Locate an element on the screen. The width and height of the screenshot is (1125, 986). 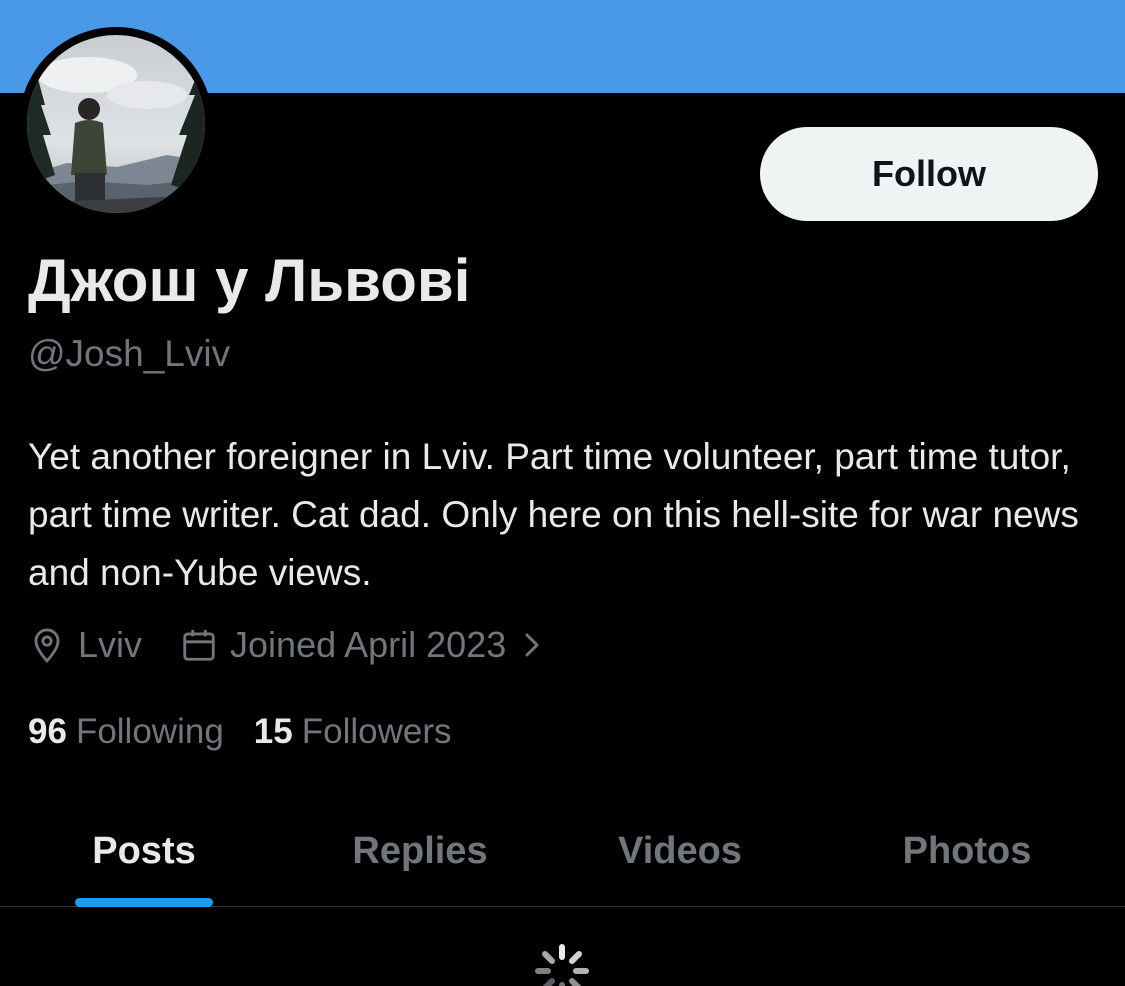
tab-photos: Photos is located at coordinates (967, 851).